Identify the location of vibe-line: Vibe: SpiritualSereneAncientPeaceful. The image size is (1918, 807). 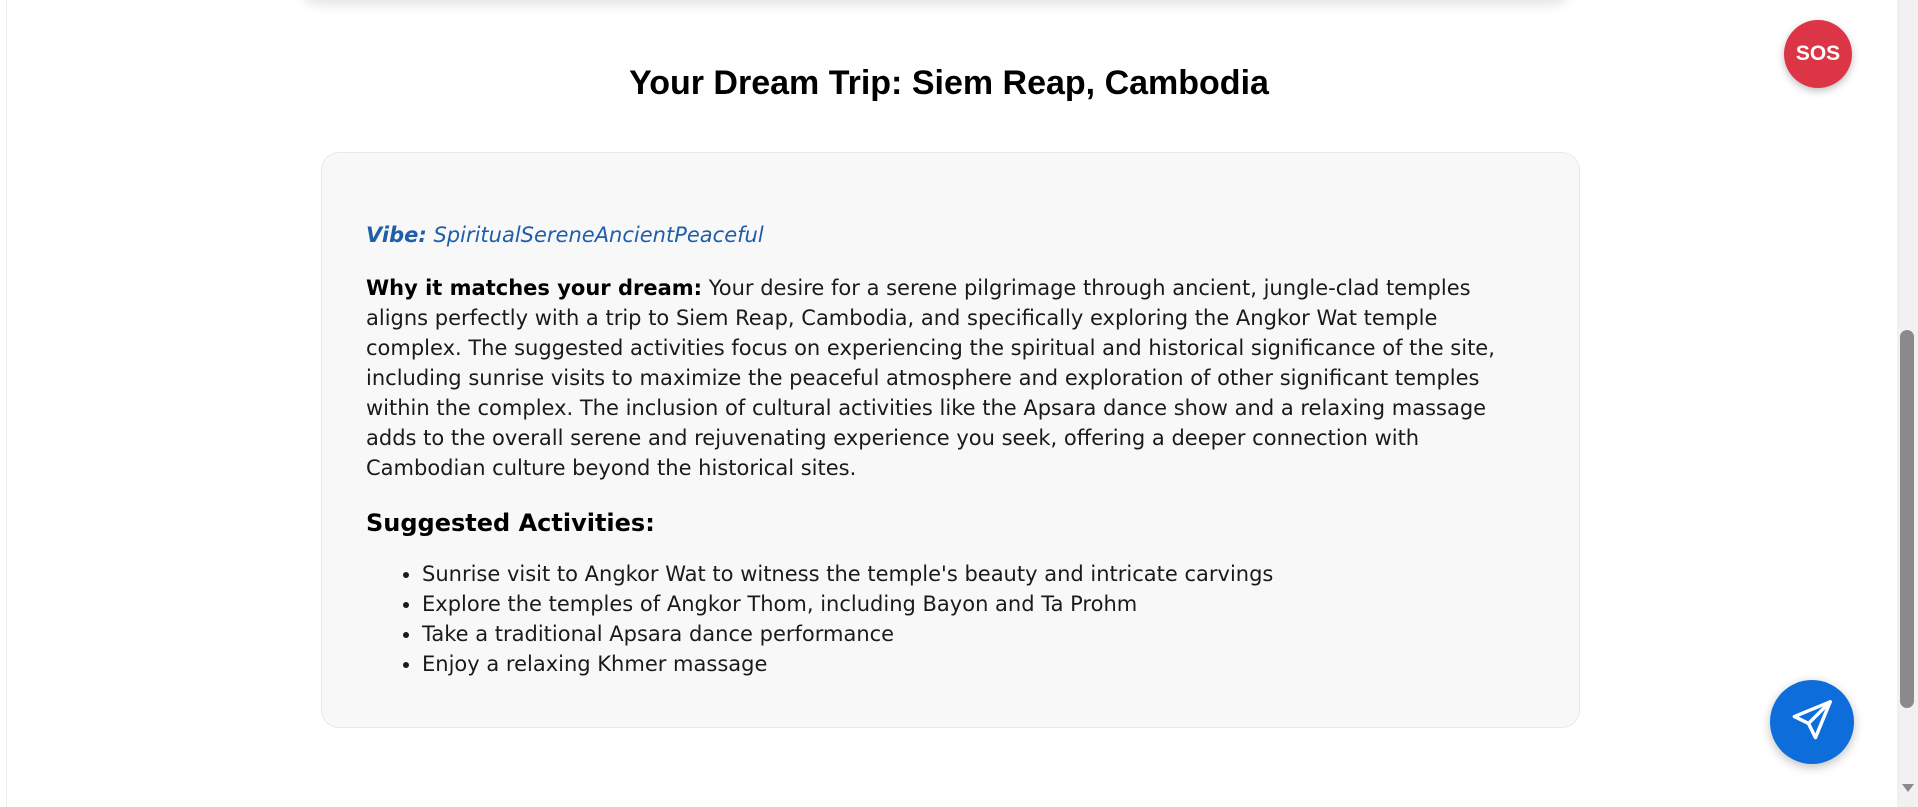
(950, 235).